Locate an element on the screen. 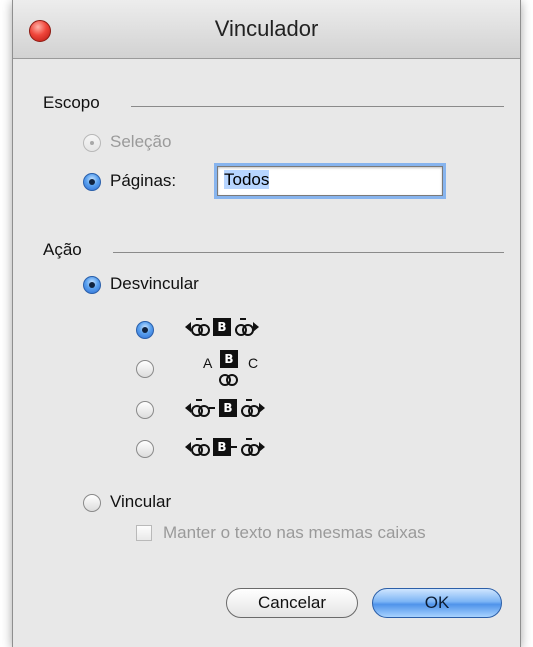 This screenshot has height=647, width=533. cancel-button: Cancelar is located at coordinates (292, 603).